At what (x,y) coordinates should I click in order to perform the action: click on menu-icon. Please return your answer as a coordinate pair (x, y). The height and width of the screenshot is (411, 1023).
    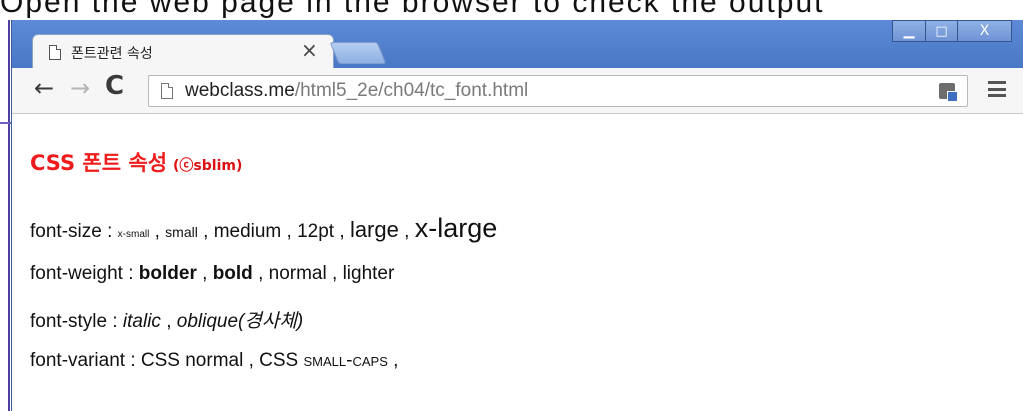
    Looking at the image, I should click on (997, 89).